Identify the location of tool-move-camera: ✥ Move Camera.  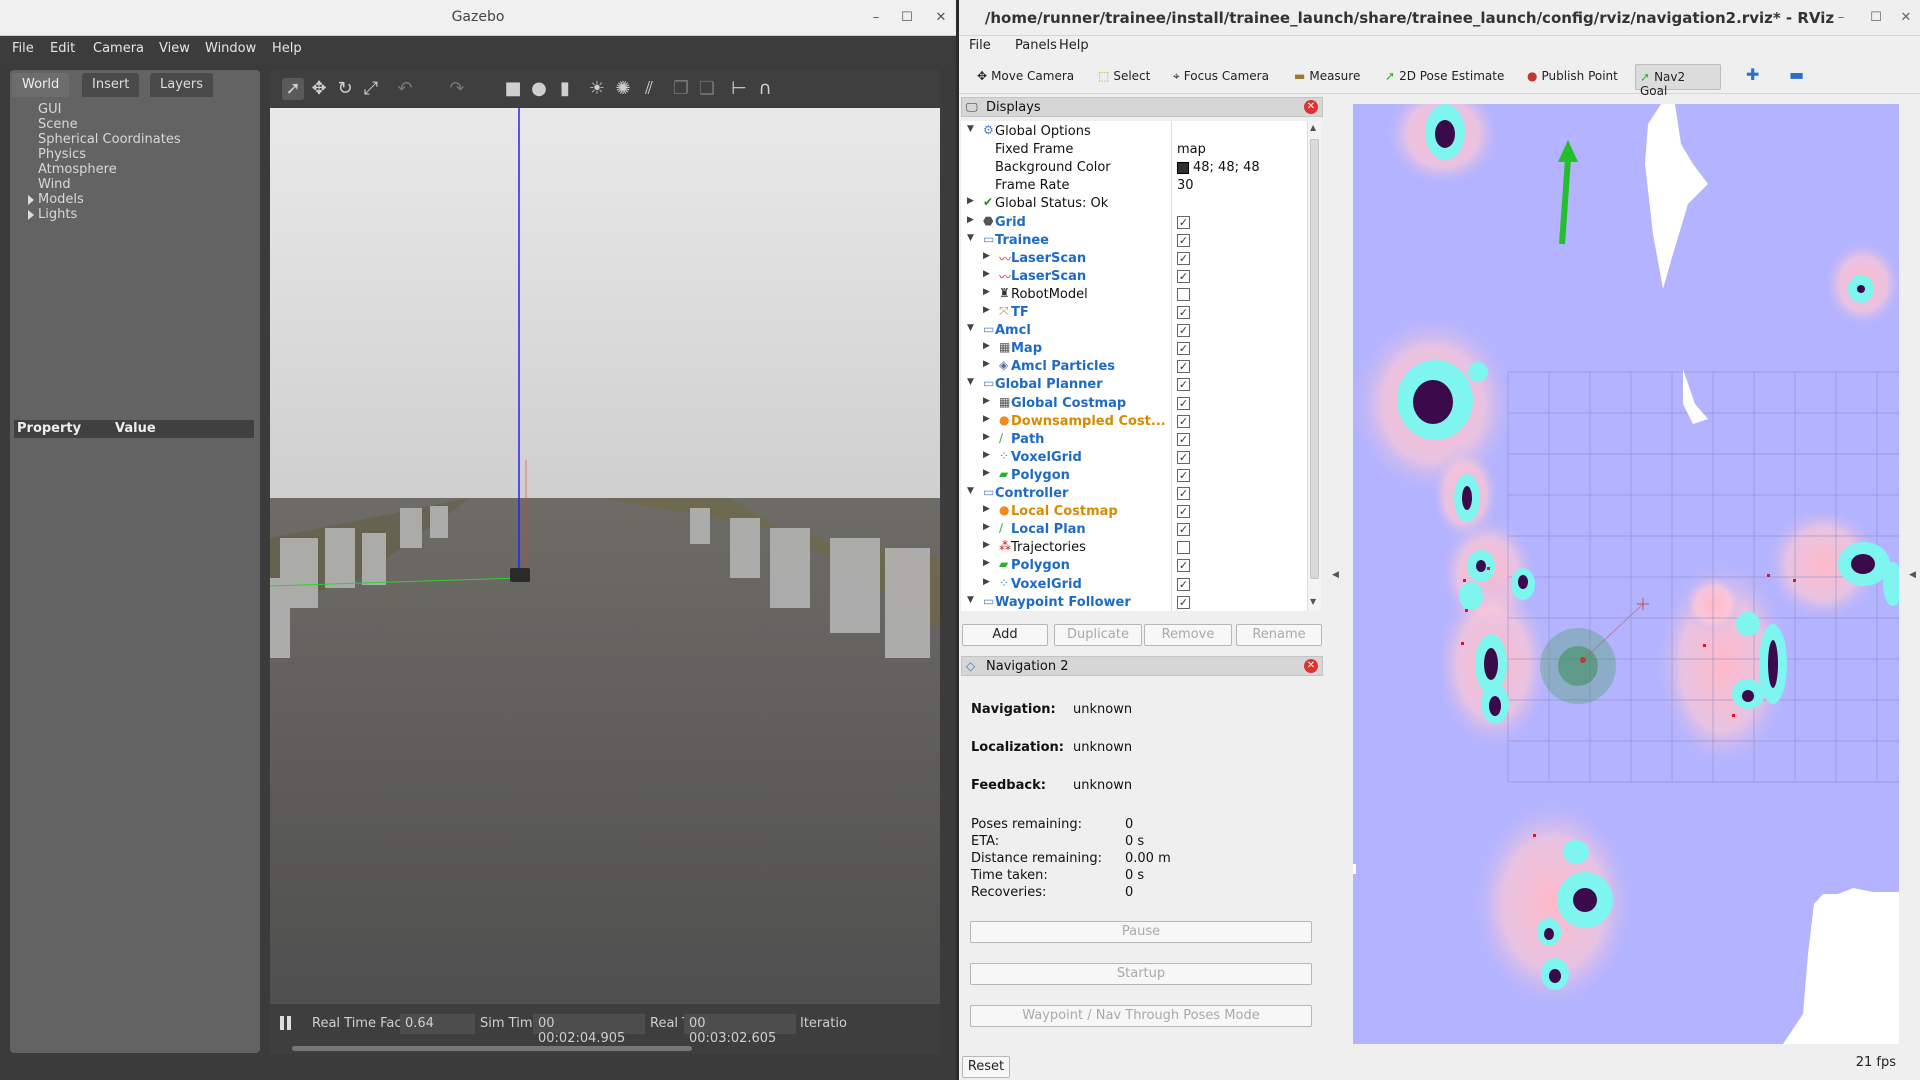
(1025, 77).